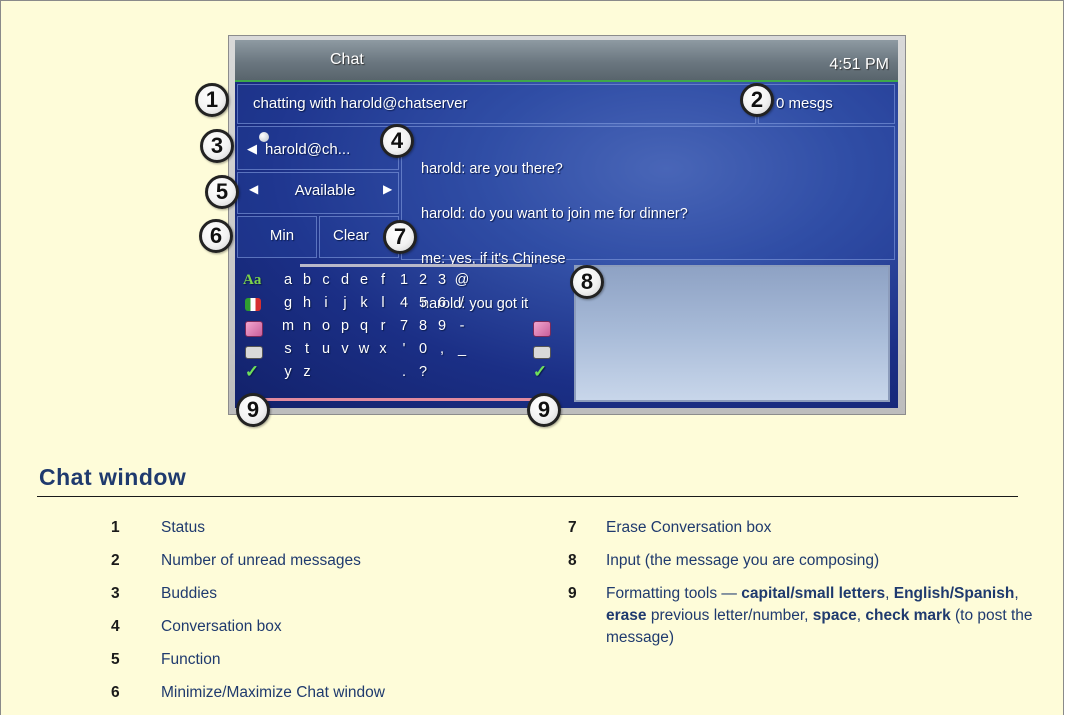 This screenshot has width=1066, height=715. Describe the element at coordinates (390, 399) in the screenshot. I see `keyboard-bottom-bar` at that location.